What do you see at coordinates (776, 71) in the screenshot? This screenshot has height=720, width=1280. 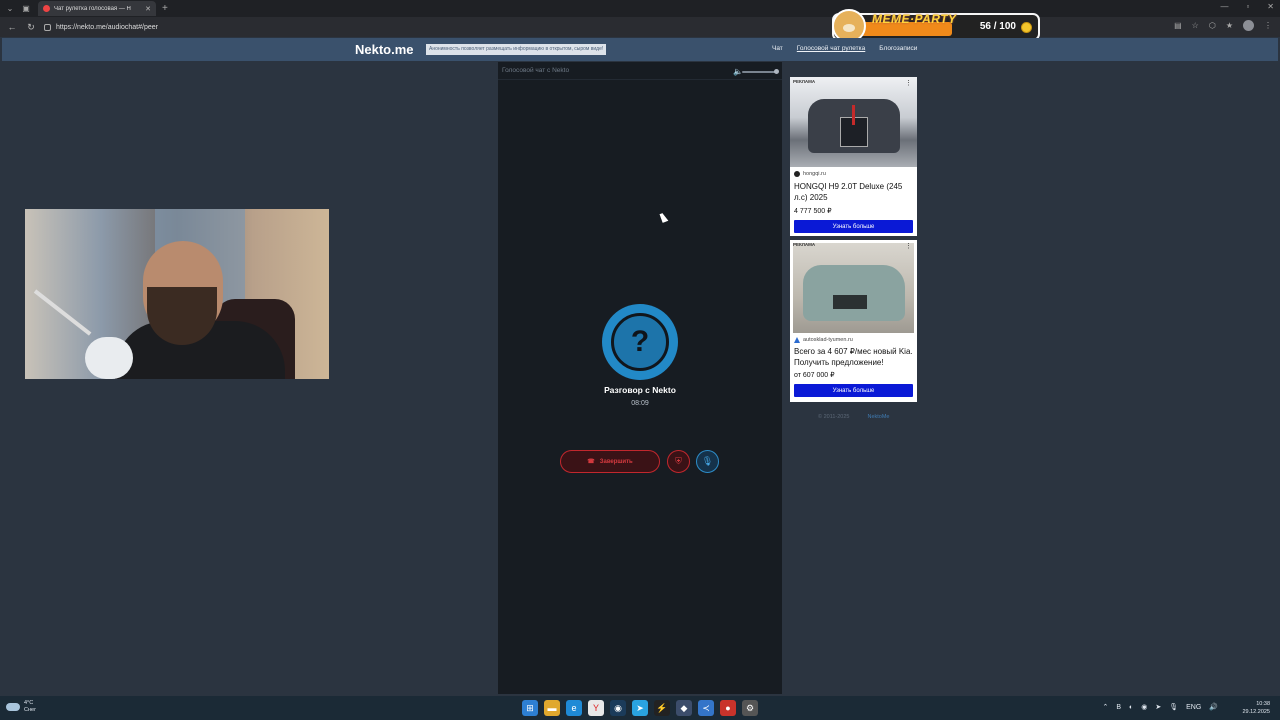 I see `volume-slider-handle` at bounding box center [776, 71].